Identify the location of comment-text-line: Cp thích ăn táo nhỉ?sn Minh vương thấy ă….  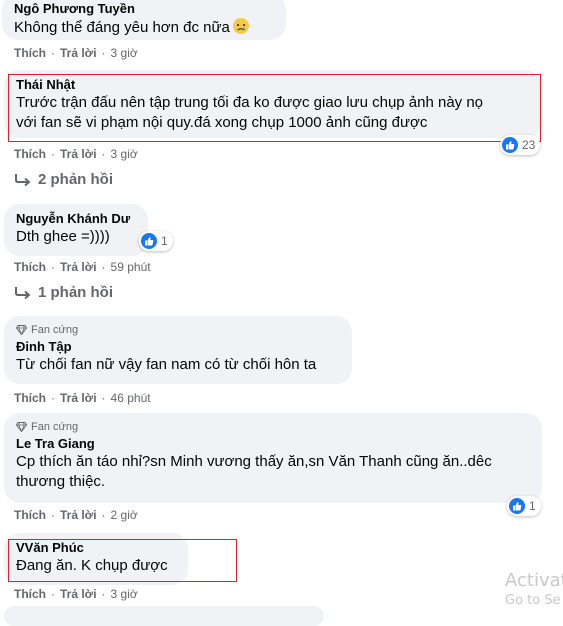
(254, 461).